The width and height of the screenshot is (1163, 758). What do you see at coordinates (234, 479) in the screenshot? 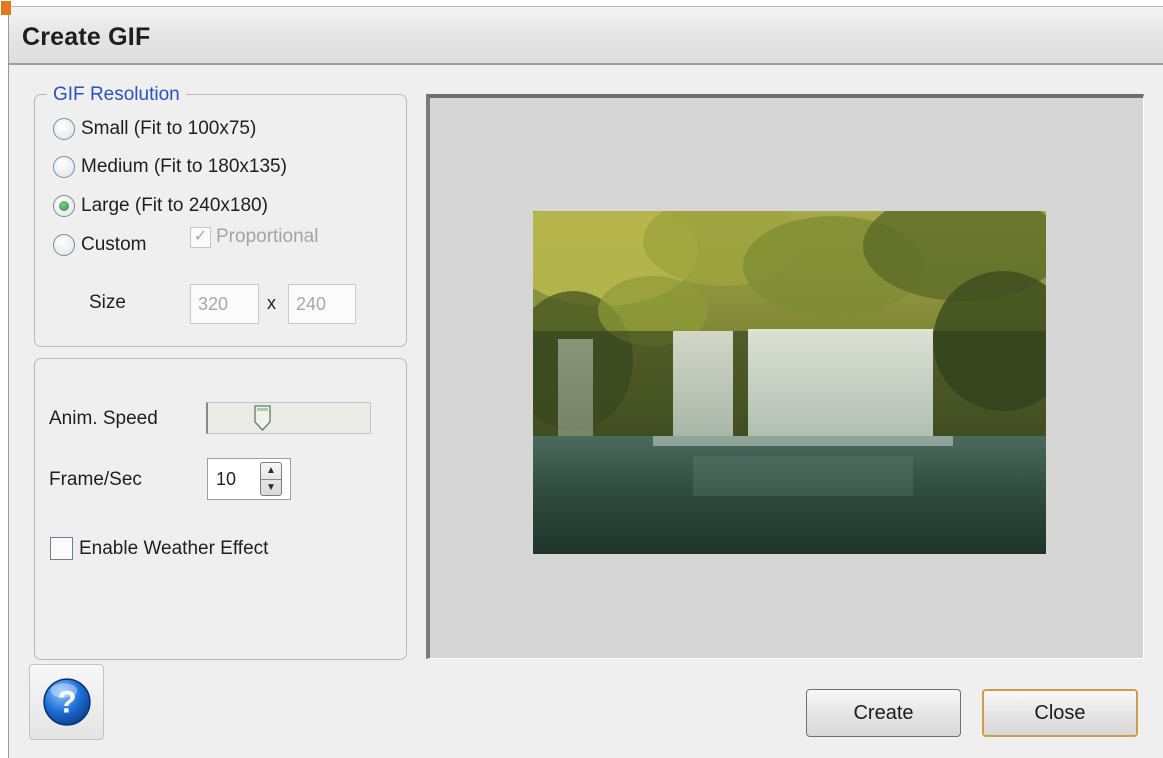
I see `fps-value: 10` at bounding box center [234, 479].